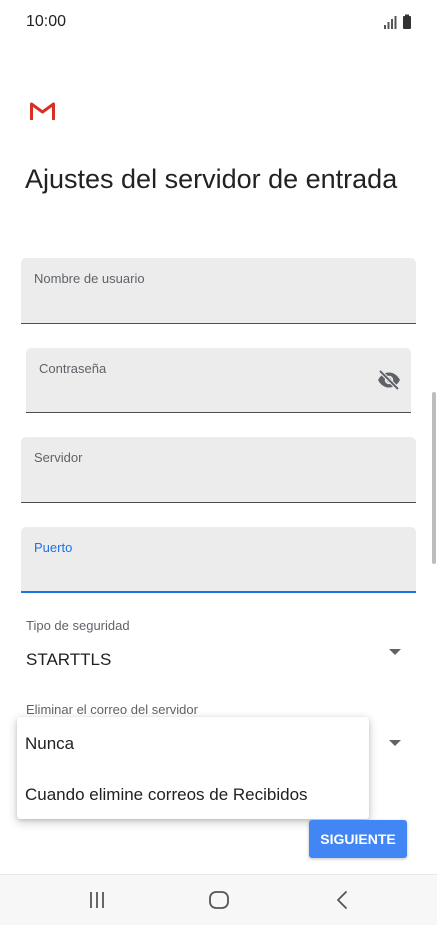 The height and width of the screenshot is (925, 437). I want to click on security-dropdown-icon, so click(395, 652).